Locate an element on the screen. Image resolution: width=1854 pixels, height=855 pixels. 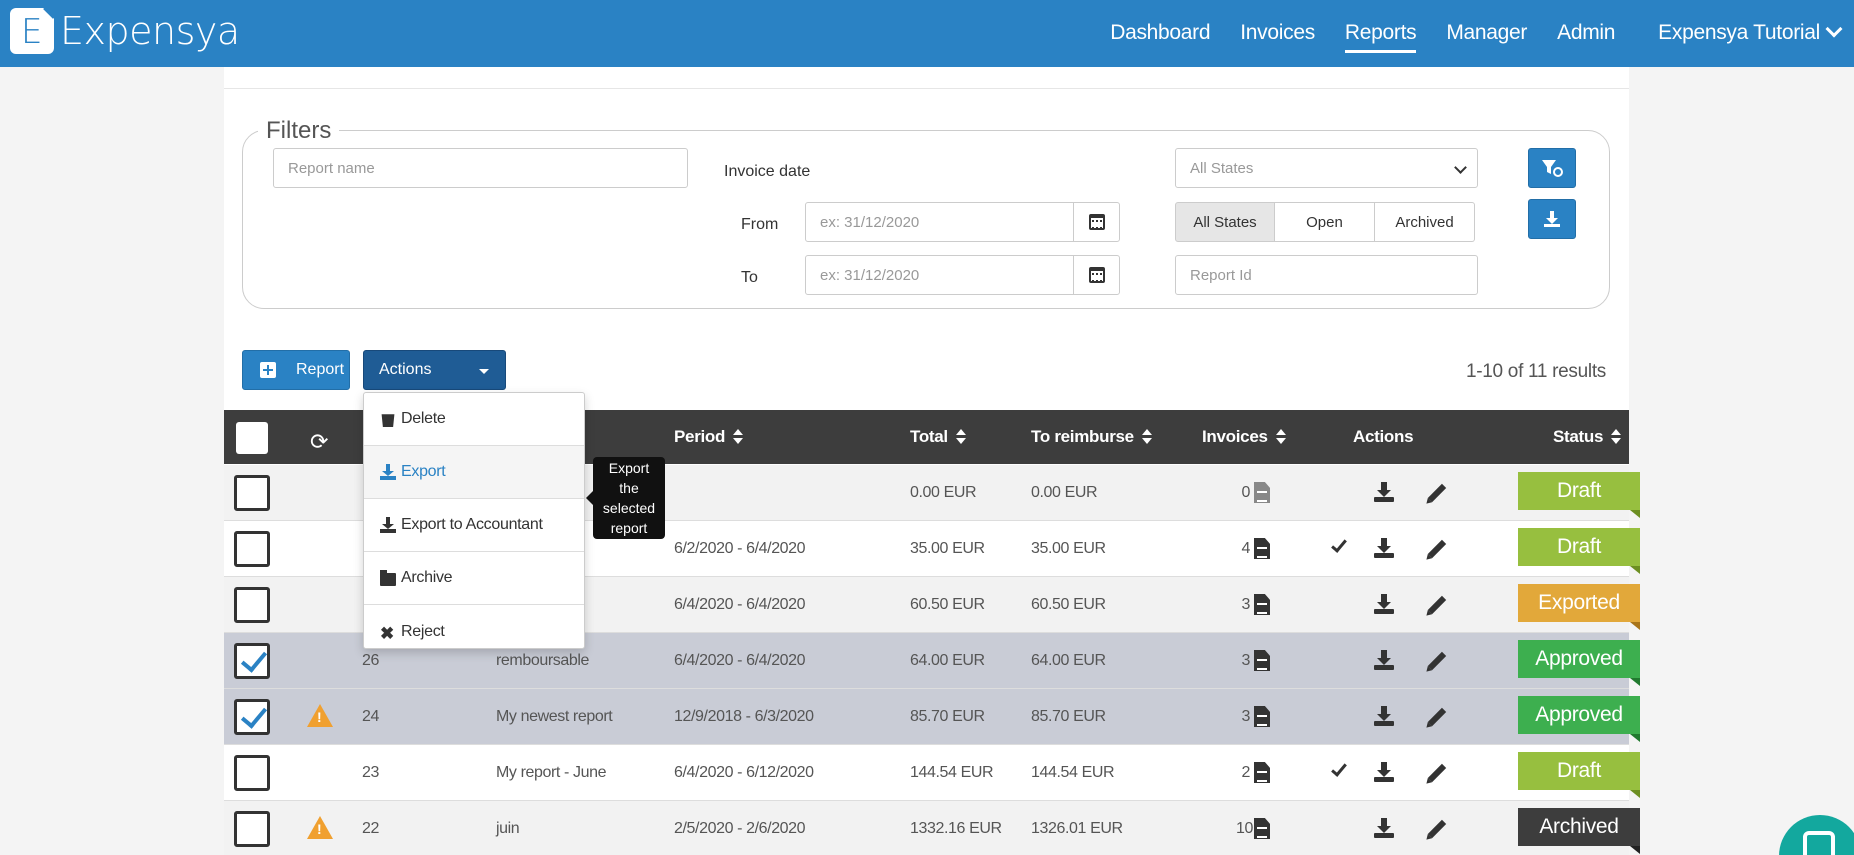
menu-item-export-to-accountant: Export to Accountant is located at coordinates (474, 525).